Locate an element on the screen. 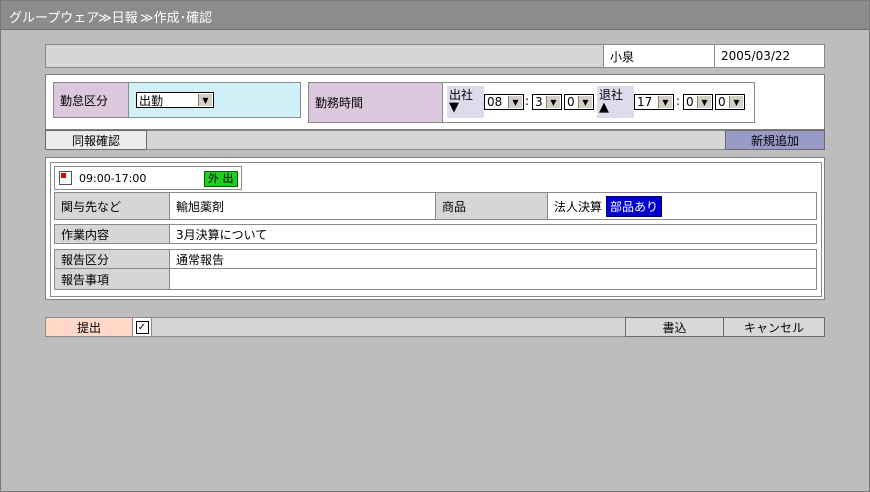  add-new-button: 新規追加 is located at coordinates (775, 140).